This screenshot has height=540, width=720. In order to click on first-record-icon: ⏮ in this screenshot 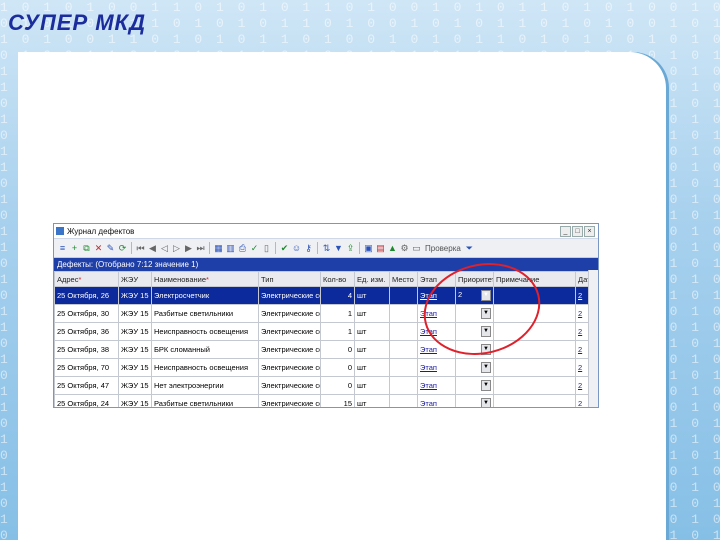, I will do `click(140, 248)`.